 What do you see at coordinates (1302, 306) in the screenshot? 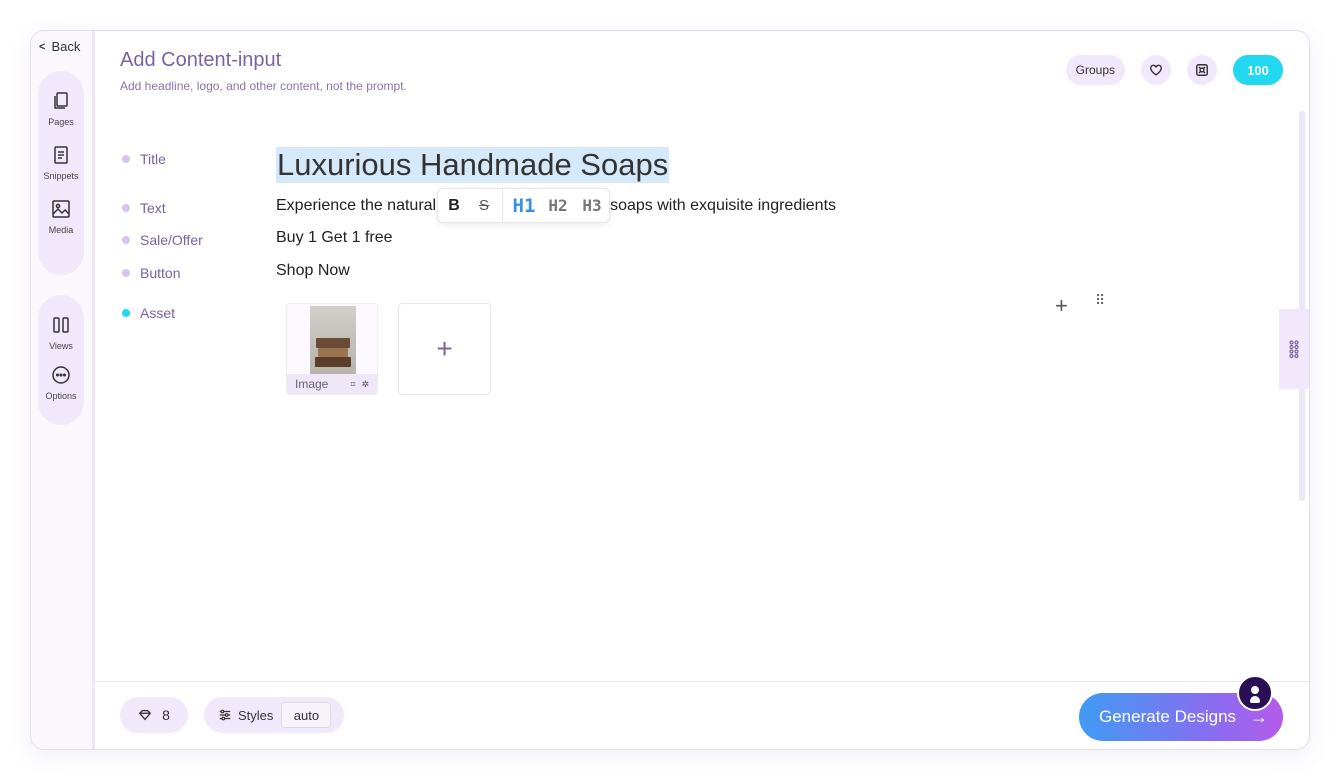
I see `scrollbar` at bounding box center [1302, 306].